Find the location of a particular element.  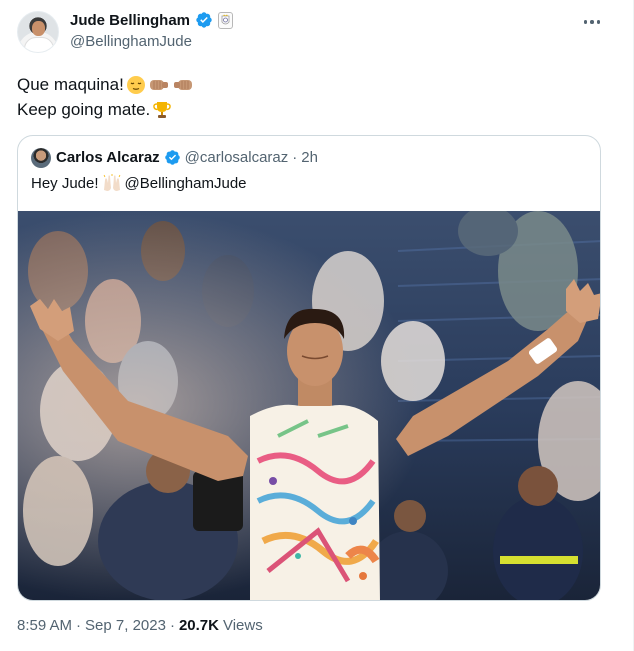

tweet-time: 8:59 AM is located at coordinates (44, 625).